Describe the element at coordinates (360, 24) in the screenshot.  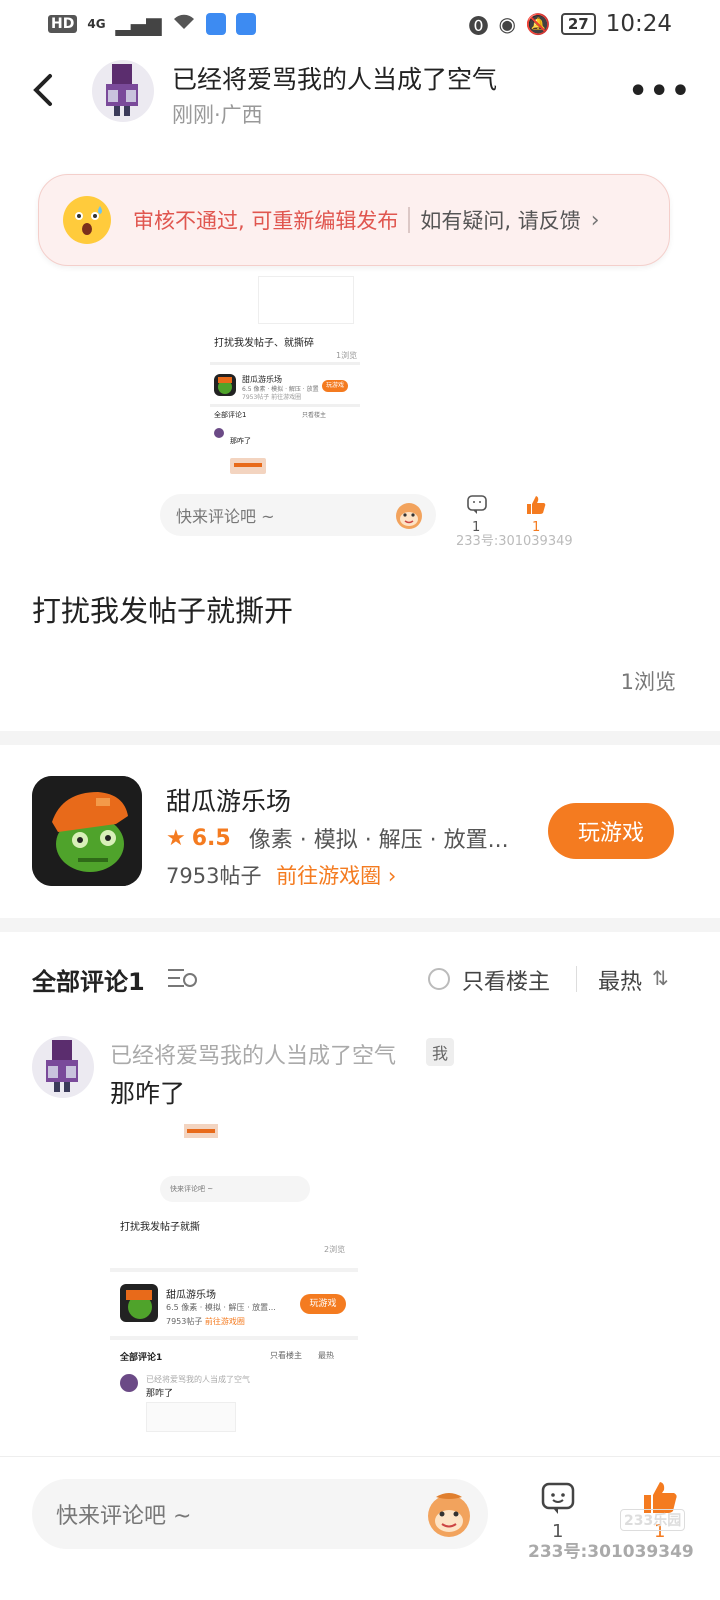
I see `status-bar: HD 4G ▂▄▆ ⓿ ◉ 🔕 27 10:24` at that location.